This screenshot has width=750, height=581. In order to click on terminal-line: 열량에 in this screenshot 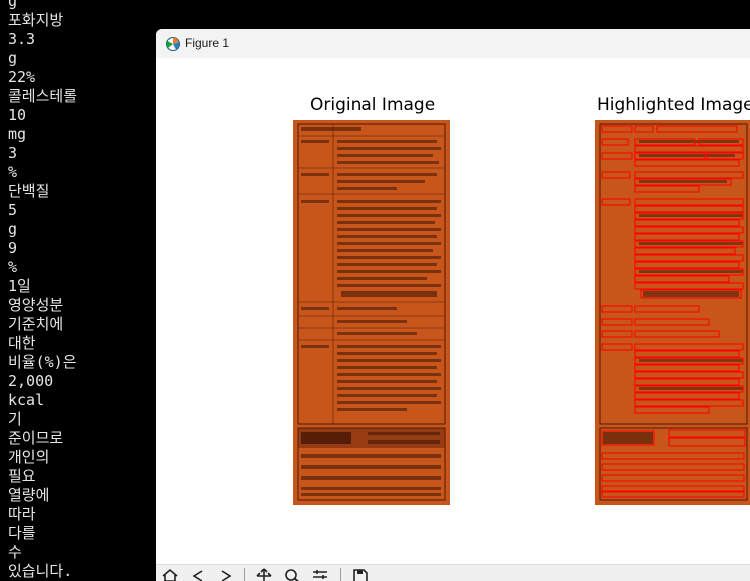, I will do `click(29, 495)`.